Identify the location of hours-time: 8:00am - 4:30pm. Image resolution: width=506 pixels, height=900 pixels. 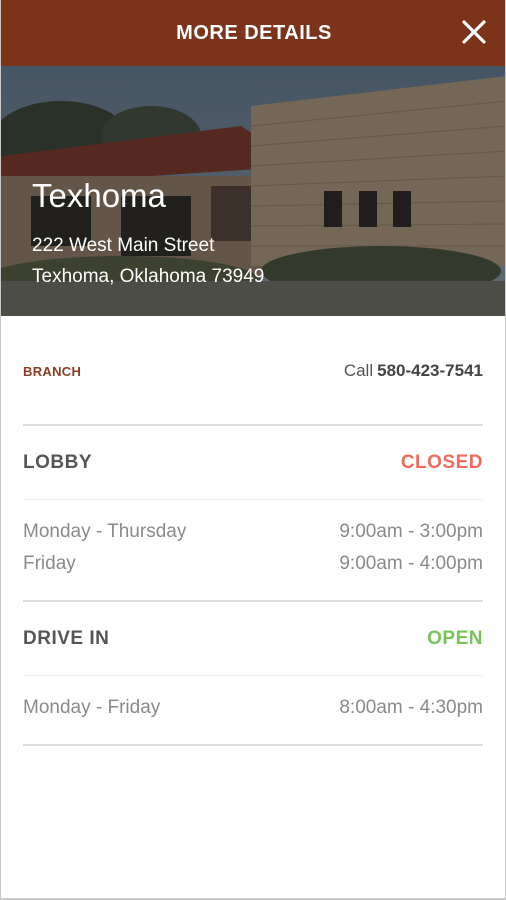
(411, 707).